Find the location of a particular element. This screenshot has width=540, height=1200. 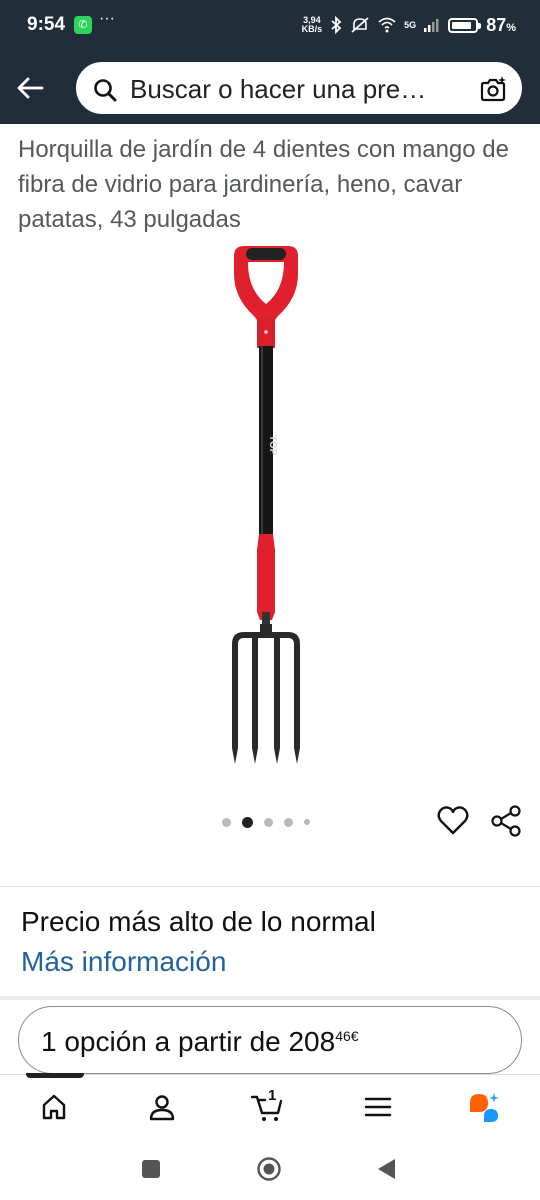

buying-options-label: 1 opción a partir de 20846€ is located at coordinates (200, 1042).